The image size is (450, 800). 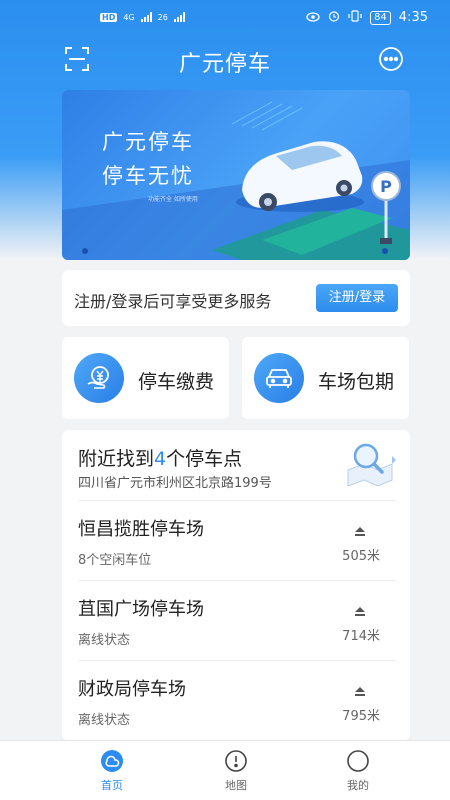 I want to click on bottom-tab-bar: 首页 地图 我的, so click(x=225, y=770).